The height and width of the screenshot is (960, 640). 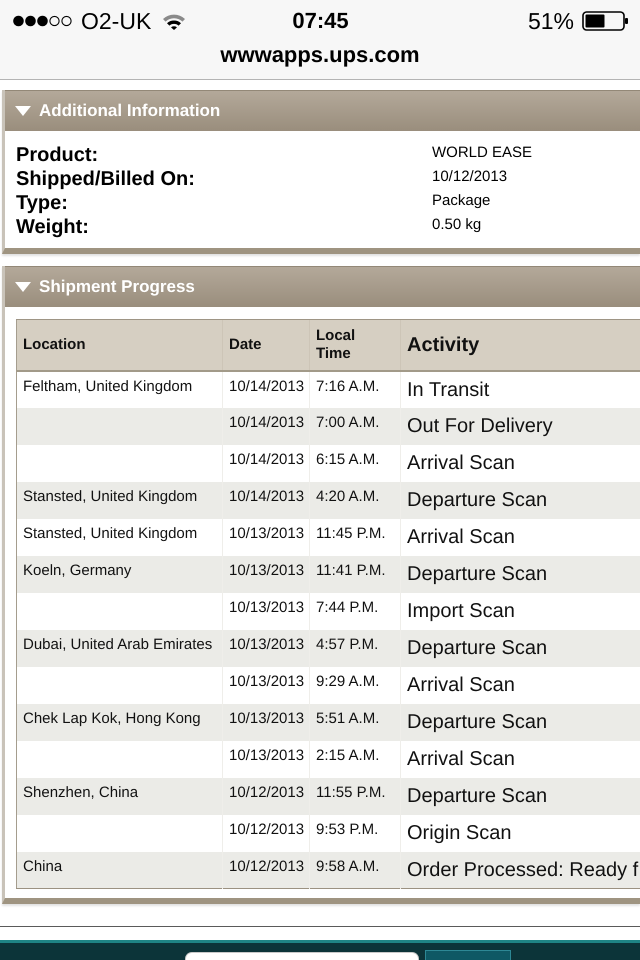 I want to click on location-cell: Koeln, Germany, so click(x=119, y=574).